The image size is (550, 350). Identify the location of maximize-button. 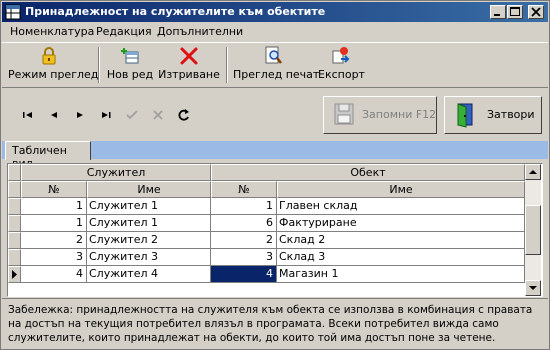
(515, 12).